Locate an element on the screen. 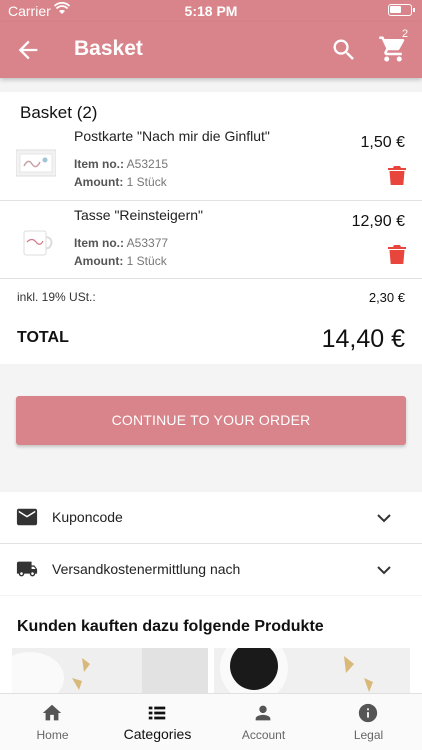 This screenshot has height=750, width=422. info-icon is located at coordinates (368, 713).